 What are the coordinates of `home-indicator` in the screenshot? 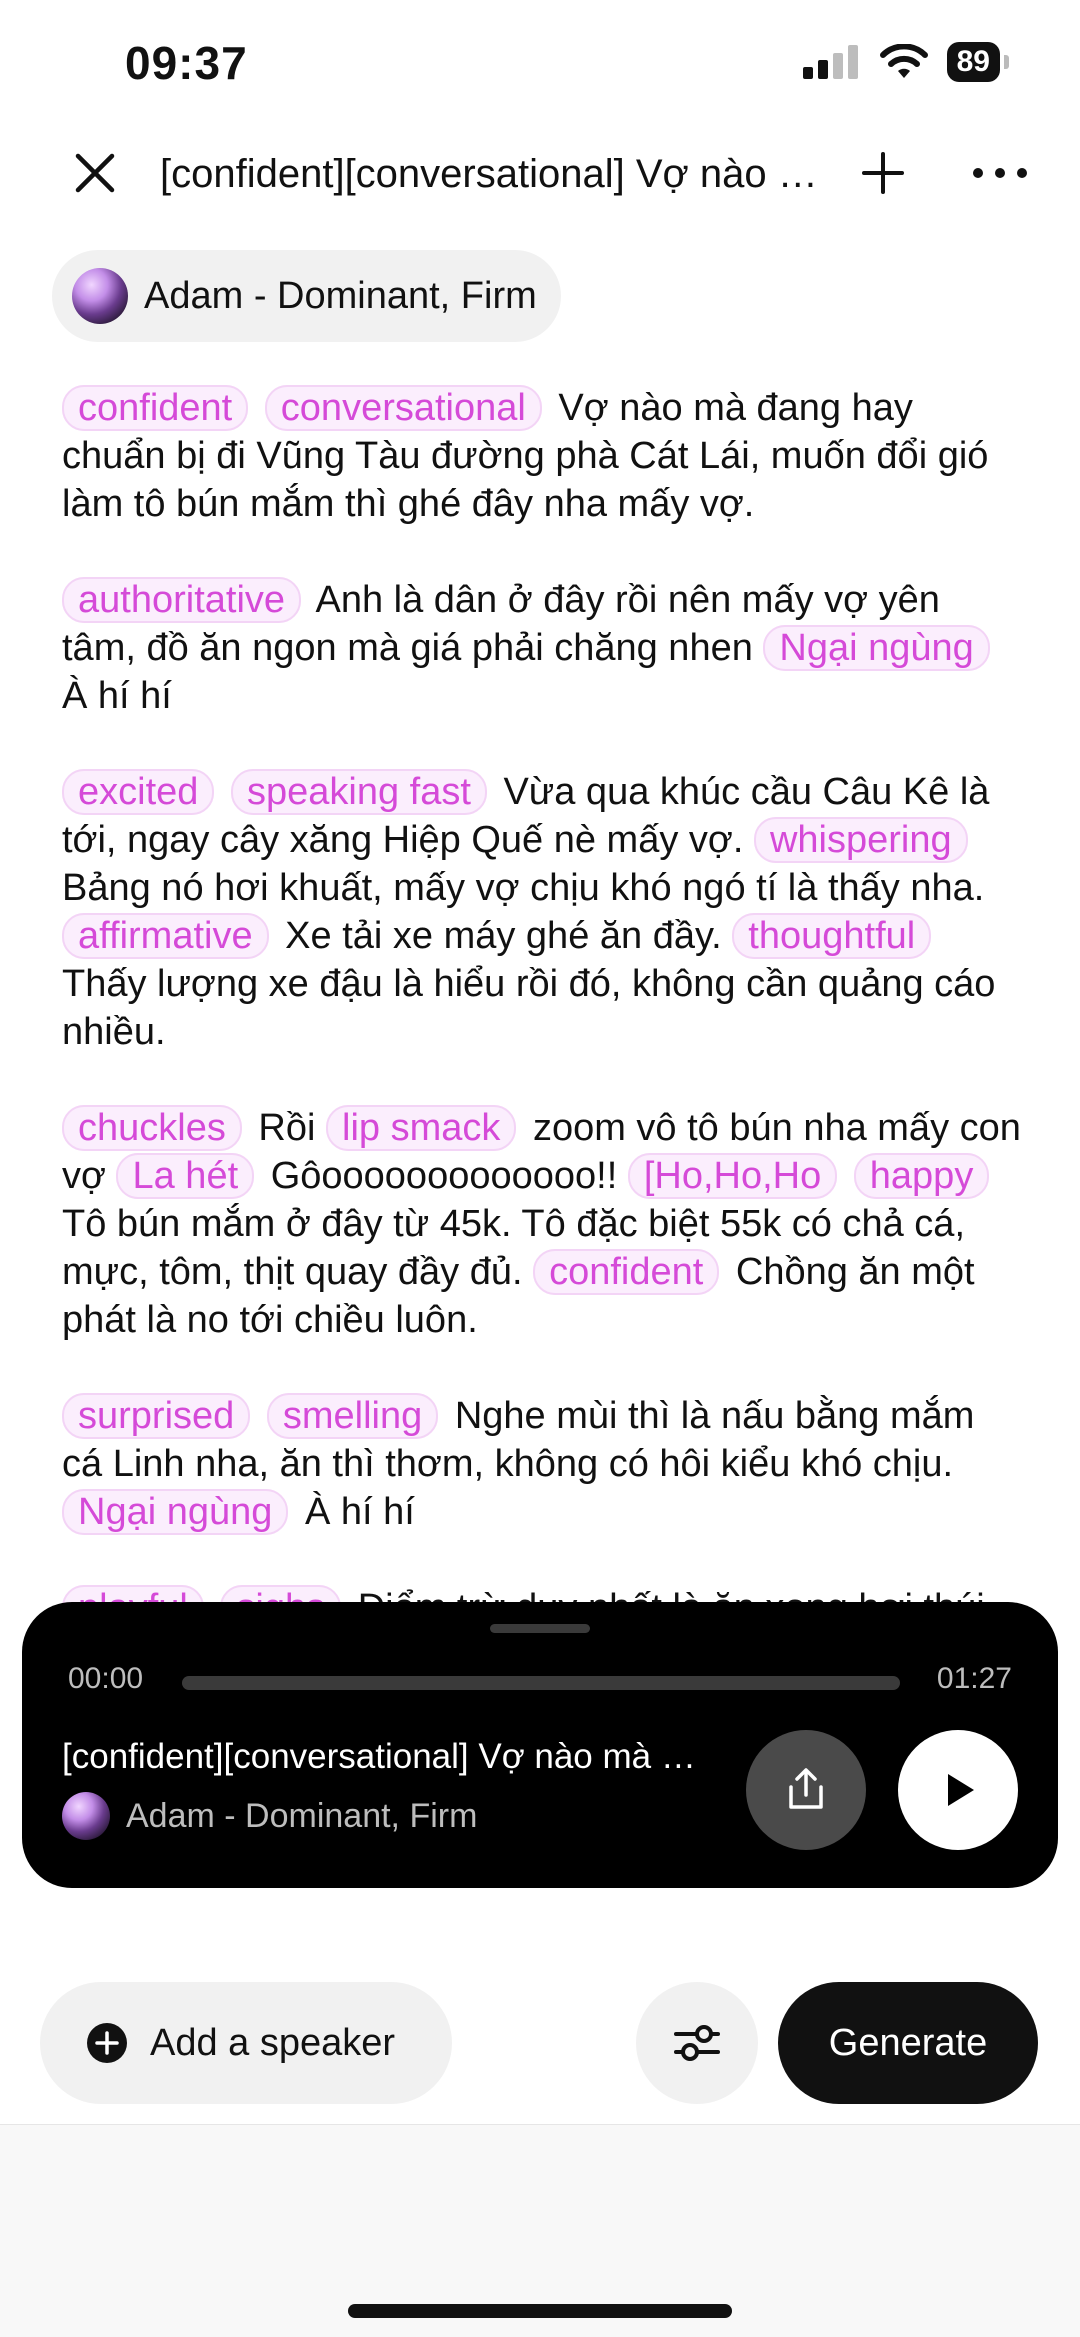 It's located at (540, 2311).